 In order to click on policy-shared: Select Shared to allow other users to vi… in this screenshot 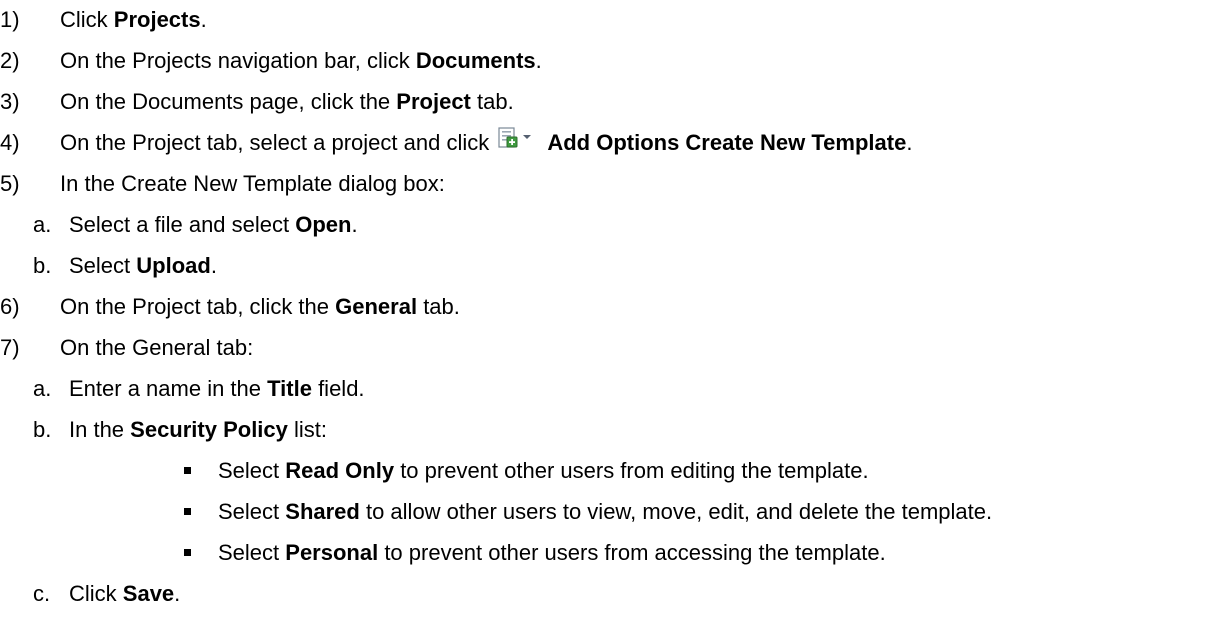, I will do `click(588, 512)`.